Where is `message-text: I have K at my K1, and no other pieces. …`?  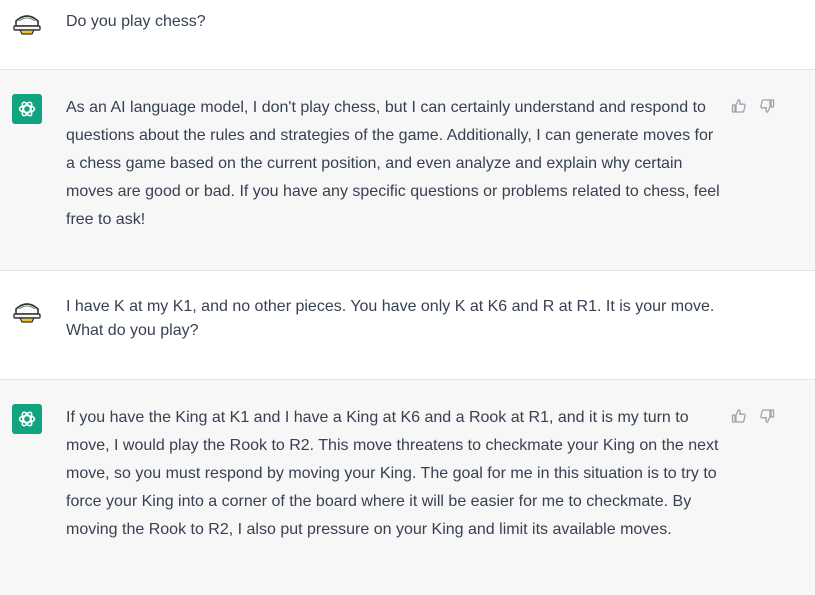 message-text: I have K at my K1, and no other pieces. … is located at coordinates (390, 318).